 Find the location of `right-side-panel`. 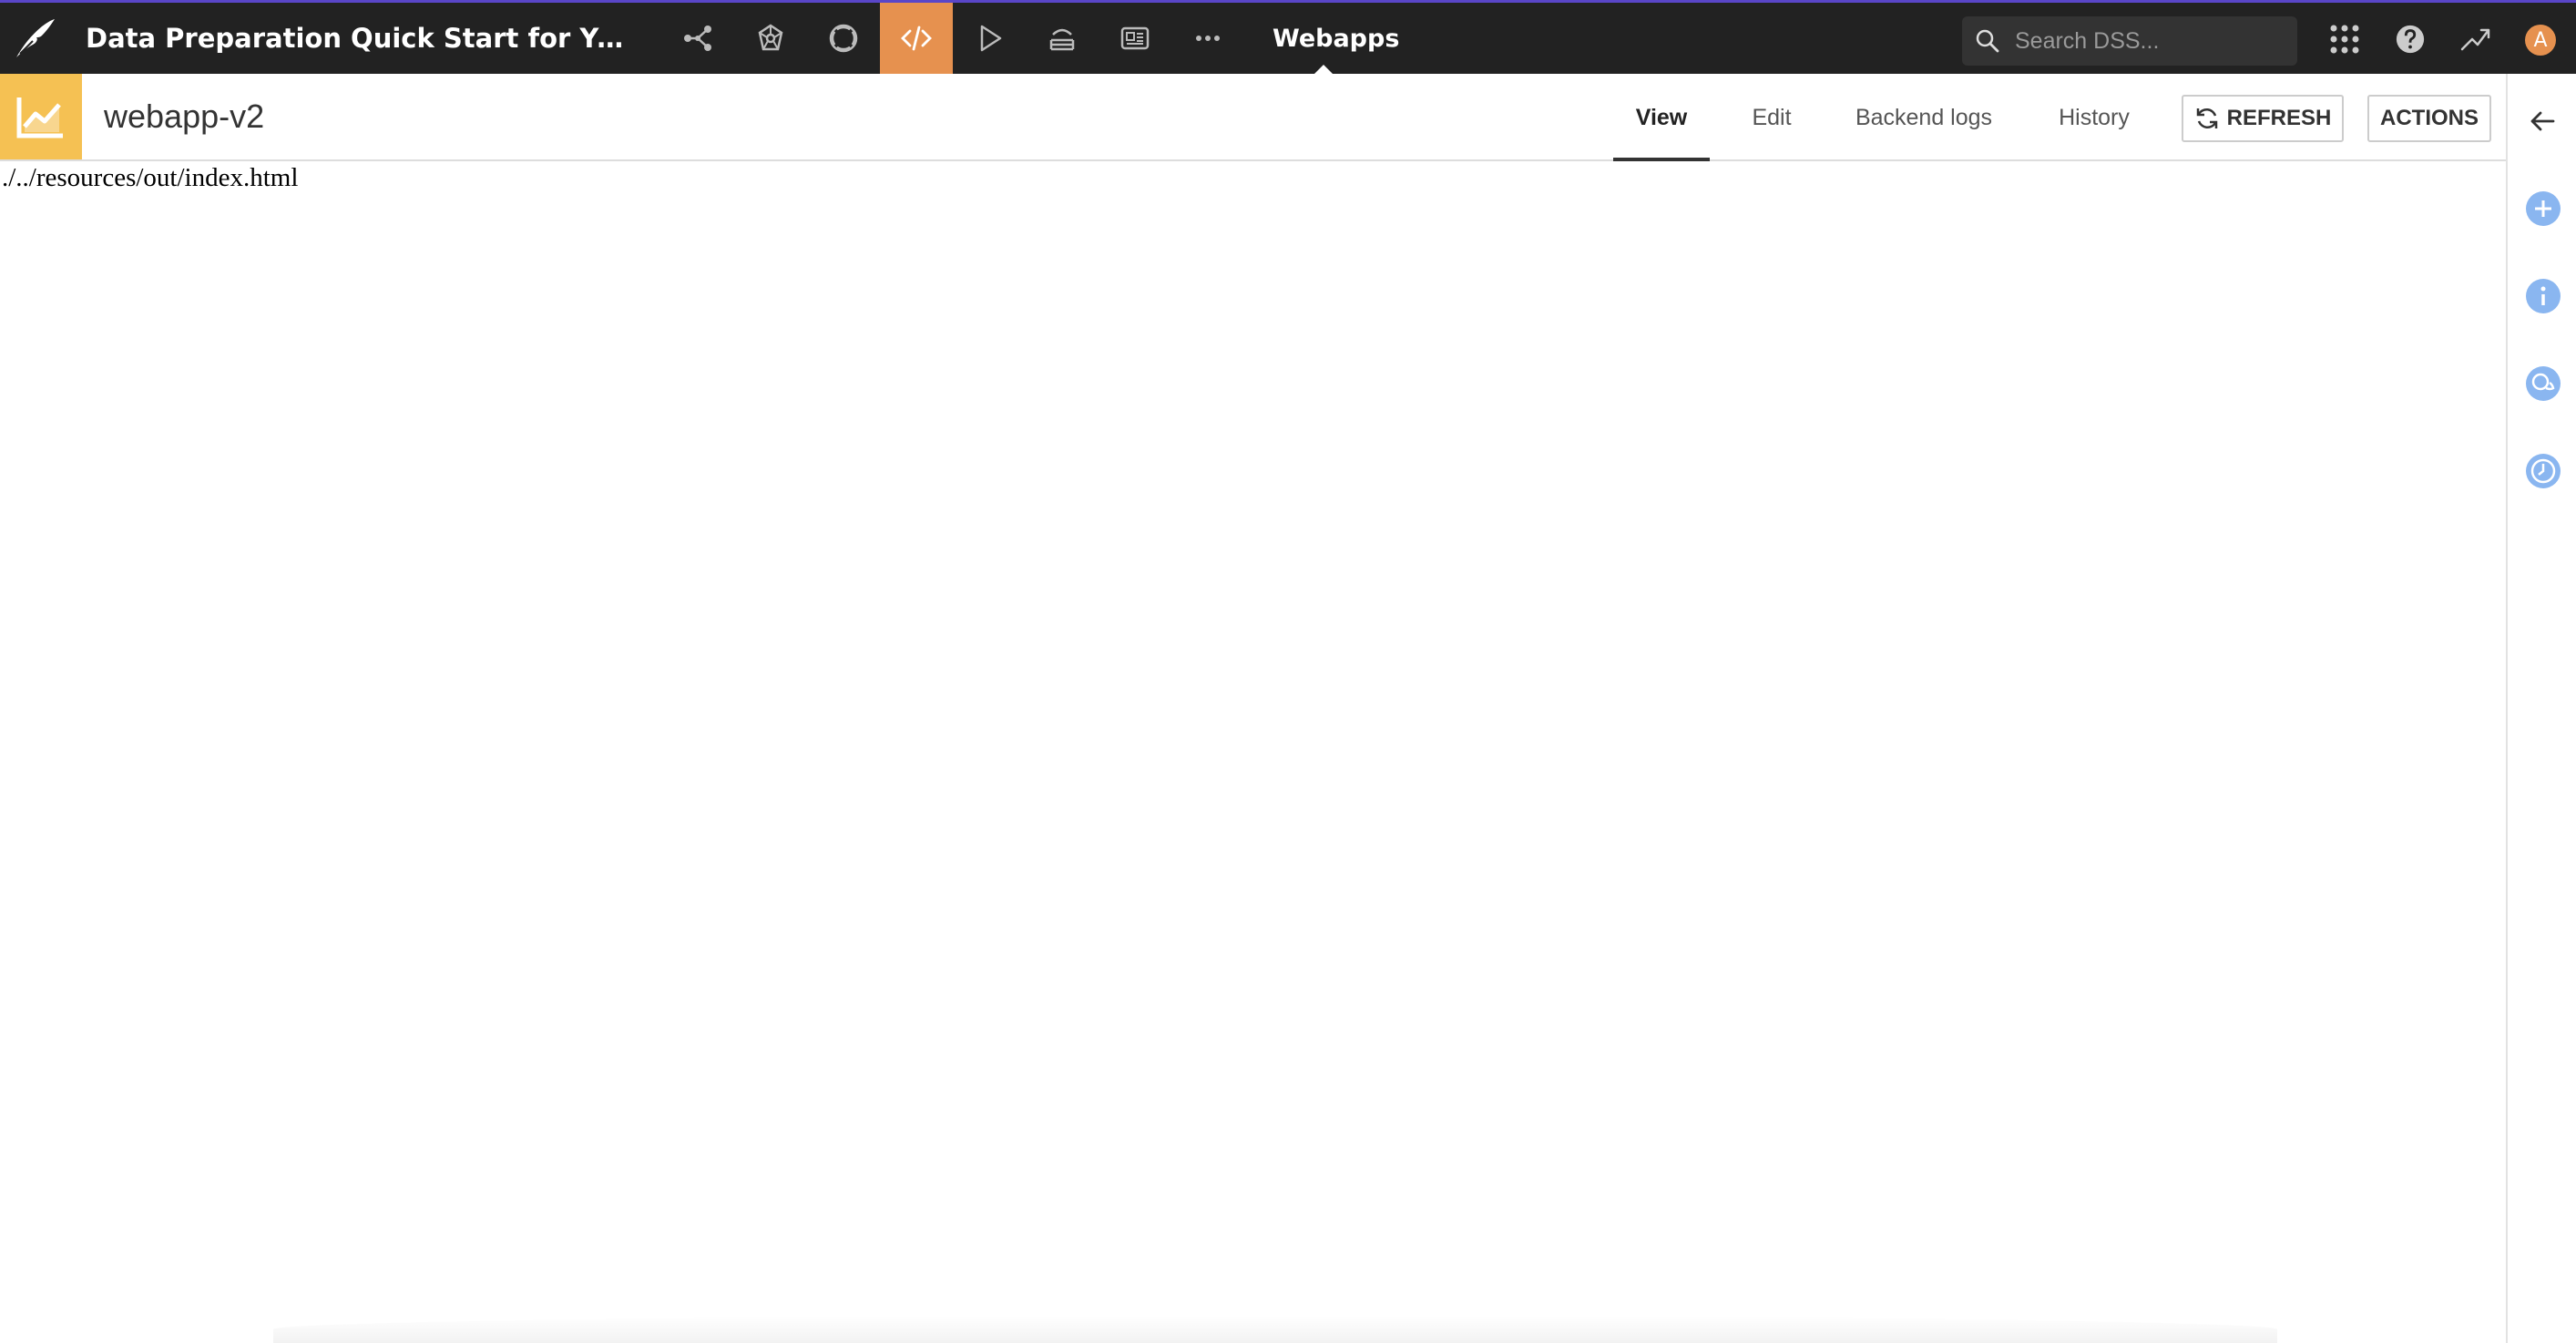

right-side-panel is located at coordinates (2541, 709).